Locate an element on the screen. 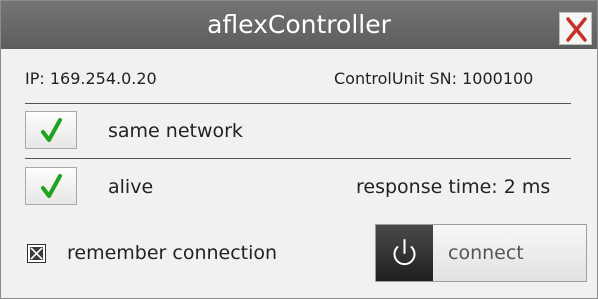 This screenshot has height=299, width=598. alive-status-box is located at coordinates (51, 186).